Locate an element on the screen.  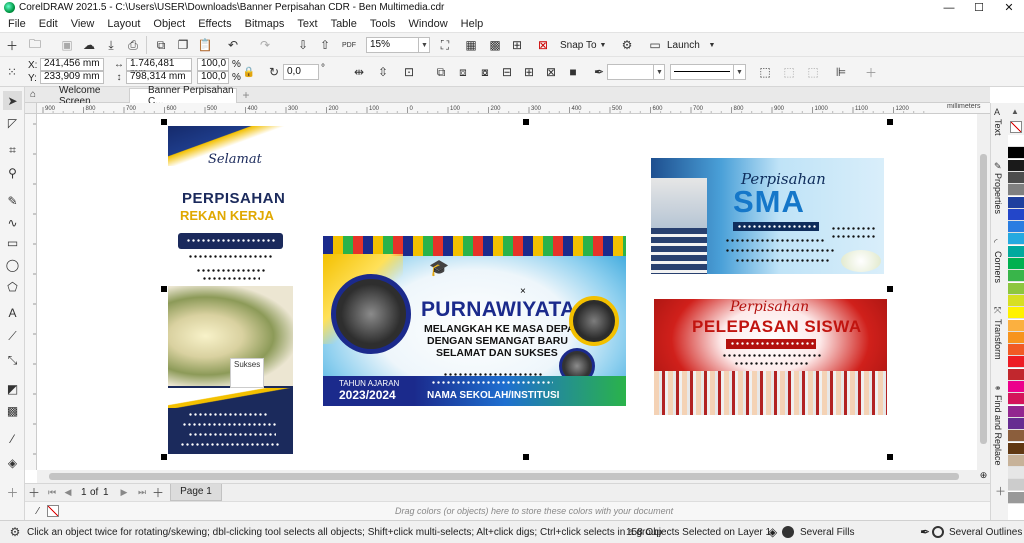
menu-layout: Layout is located at coordinates (124, 24).